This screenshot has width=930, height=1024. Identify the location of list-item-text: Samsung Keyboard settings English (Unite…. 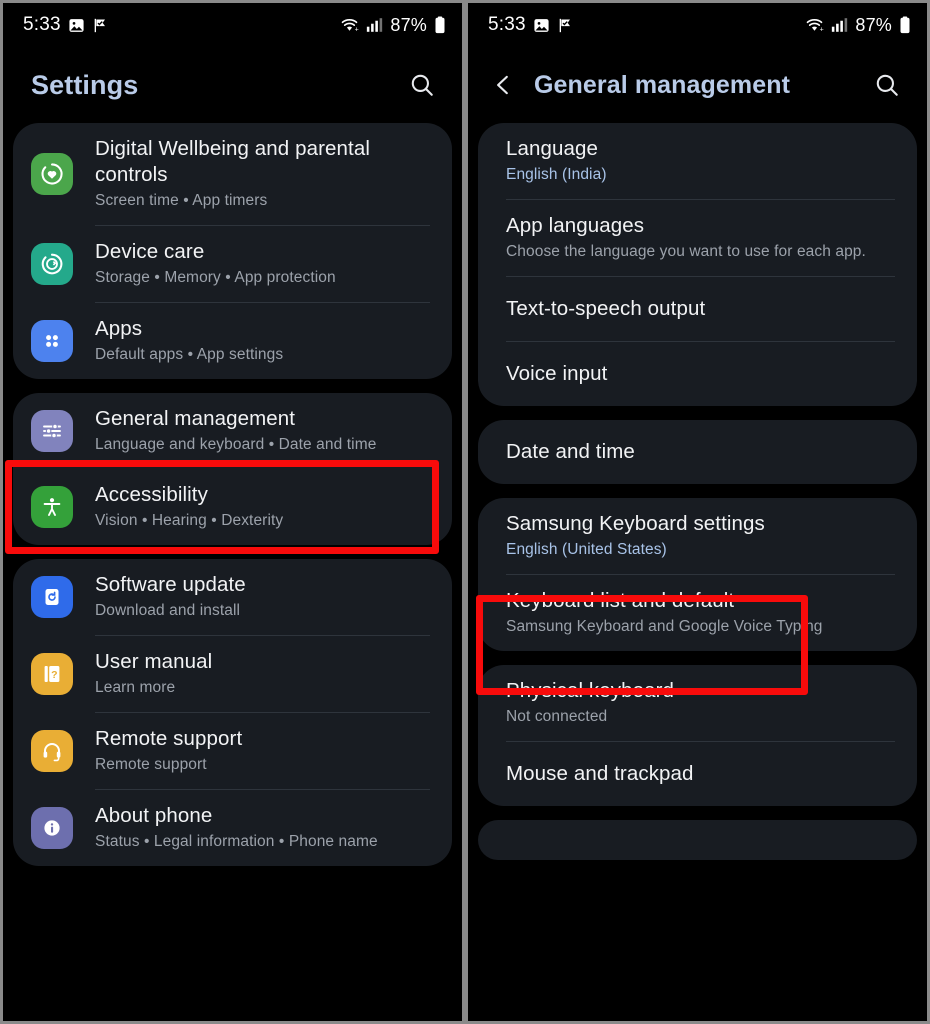
(702, 536).